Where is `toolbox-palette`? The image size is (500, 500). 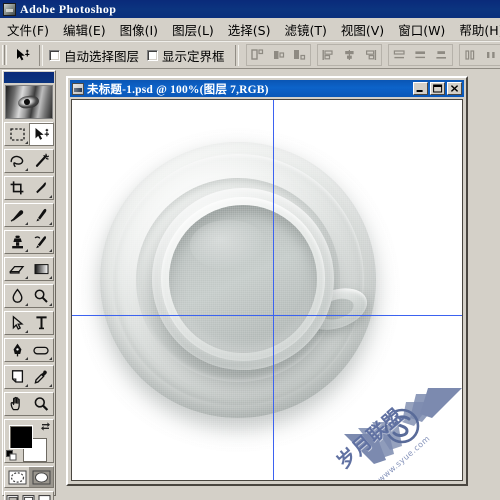 toolbox-palette is located at coordinates (29, 285).